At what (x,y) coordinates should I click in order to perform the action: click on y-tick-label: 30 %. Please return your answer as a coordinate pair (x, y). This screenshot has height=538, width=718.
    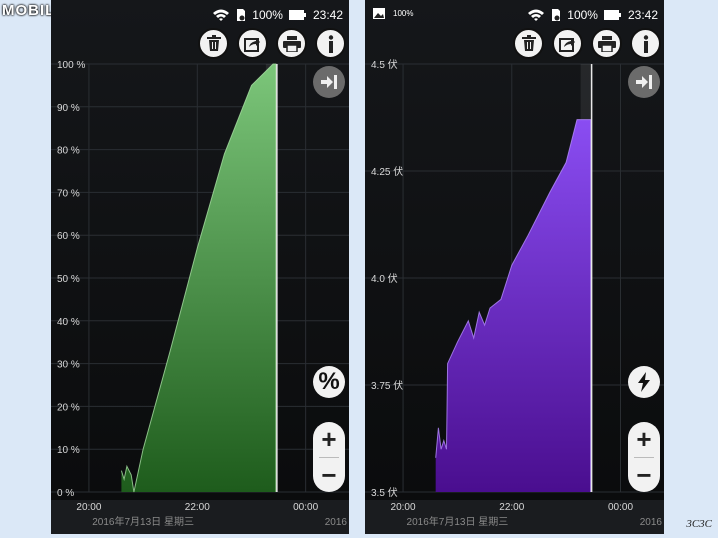
    Looking at the image, I should click on (68, 365).